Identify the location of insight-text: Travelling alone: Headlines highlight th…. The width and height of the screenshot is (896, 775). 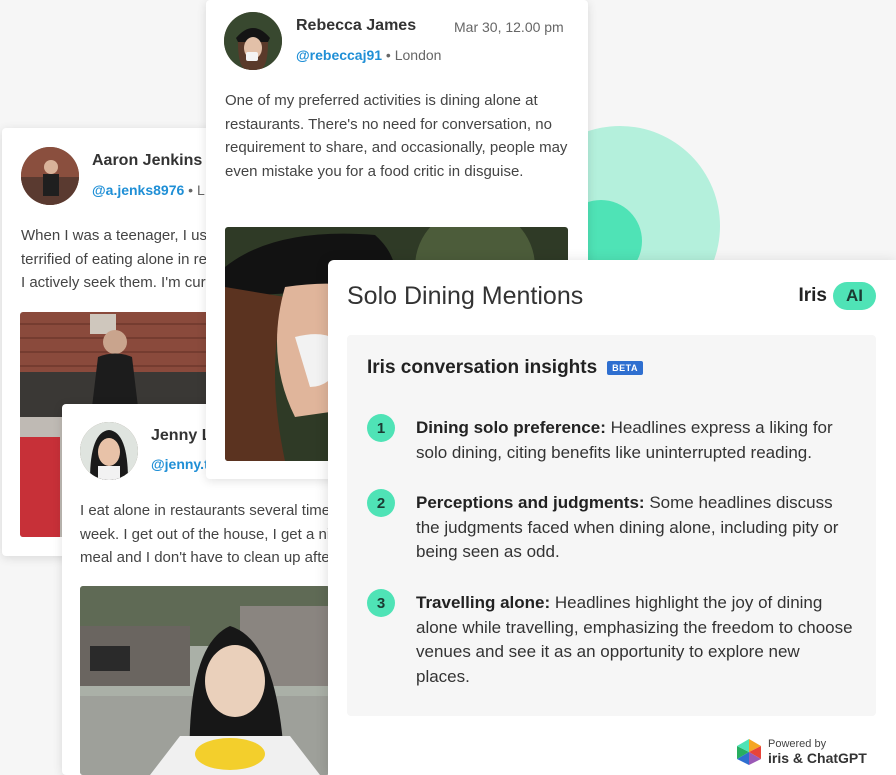
(636, 640).